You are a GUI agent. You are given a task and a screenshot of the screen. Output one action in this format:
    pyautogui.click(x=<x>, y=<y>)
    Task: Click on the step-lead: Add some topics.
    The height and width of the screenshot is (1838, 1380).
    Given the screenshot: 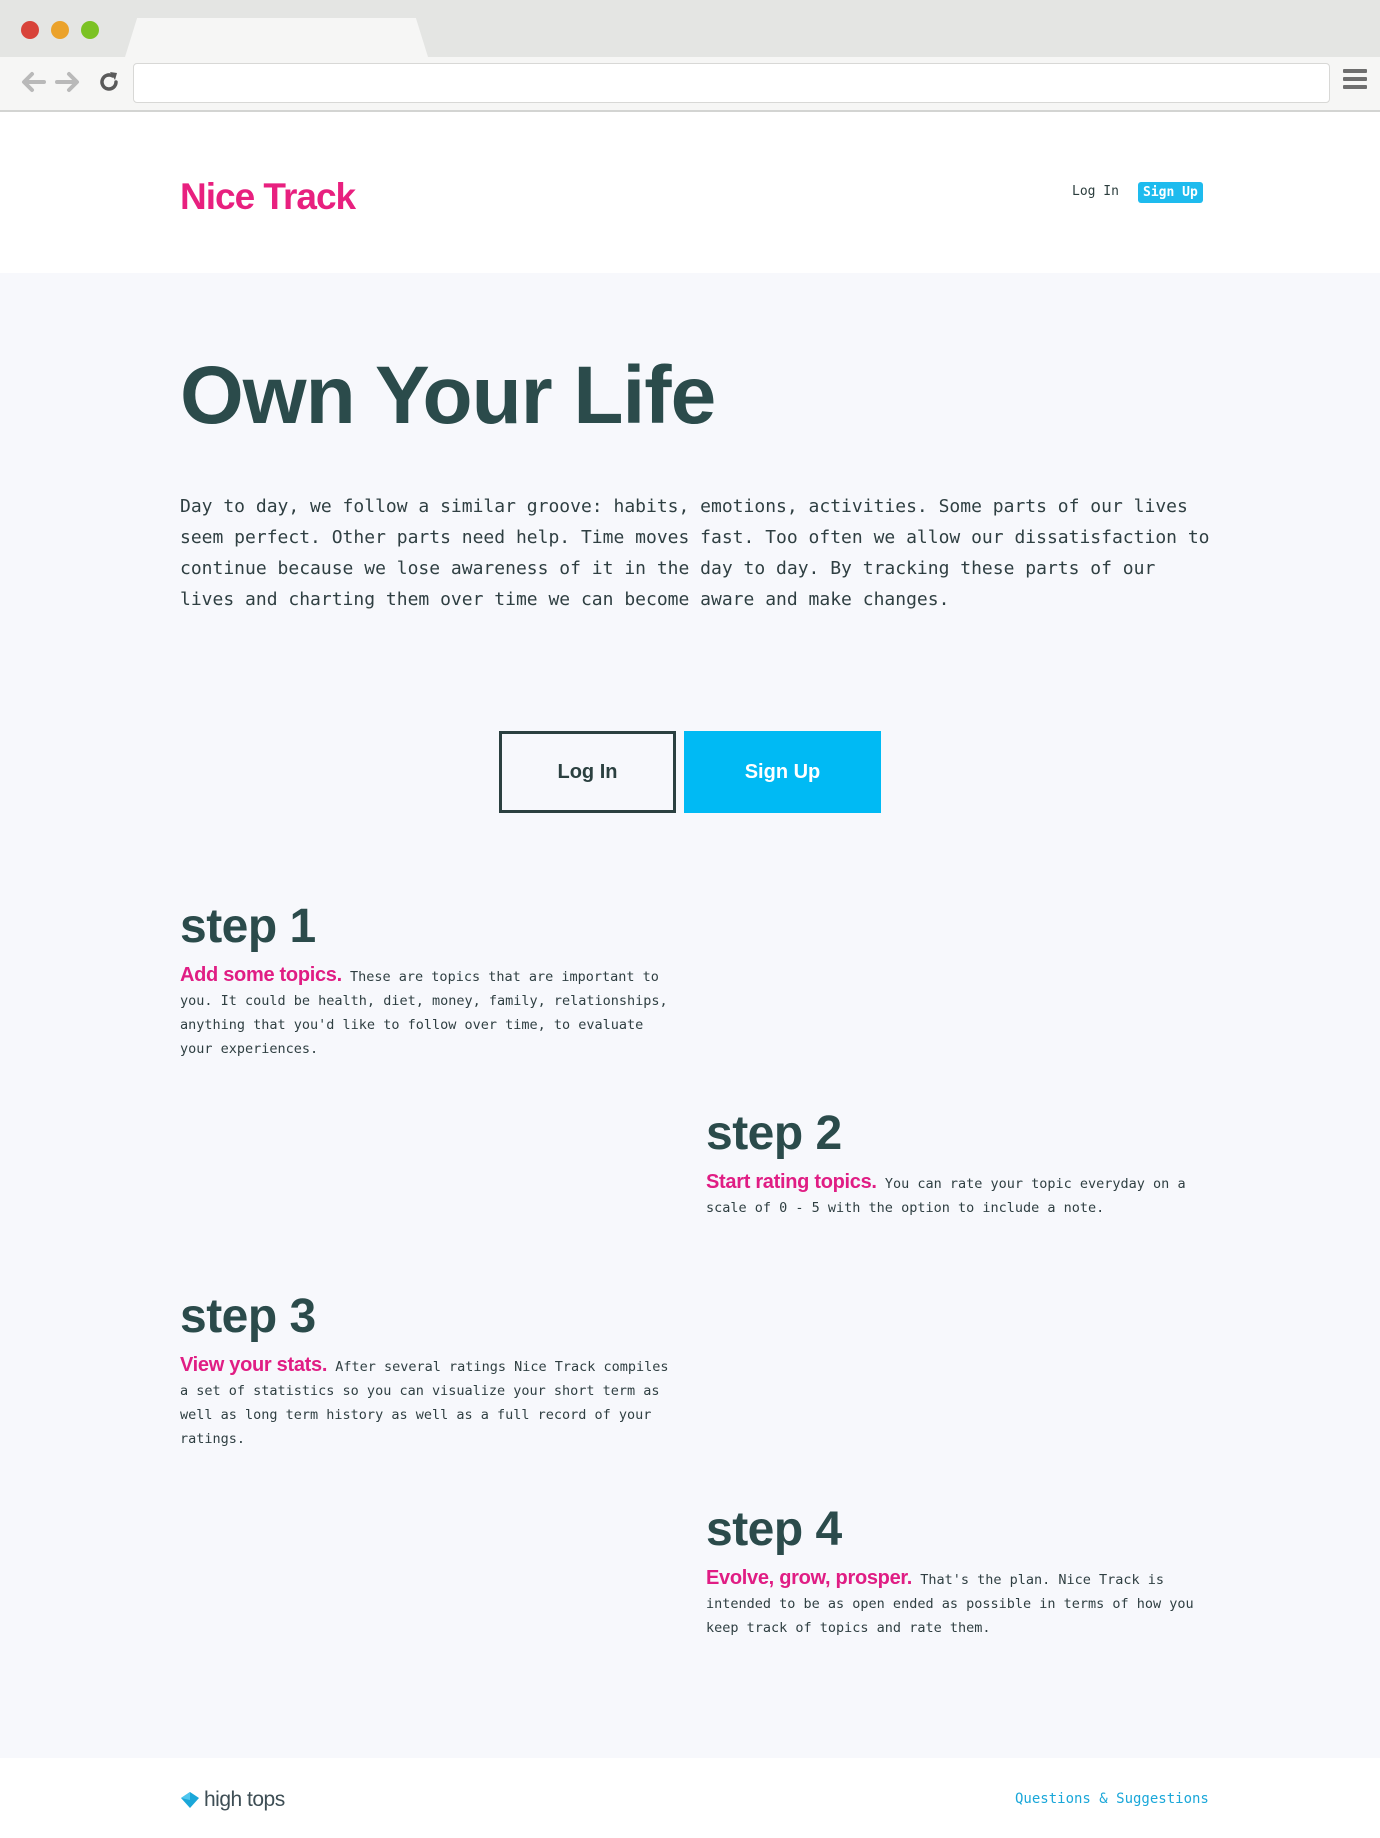 What is the action you would take?
    pyautogui.click(x=261, y=975)
    